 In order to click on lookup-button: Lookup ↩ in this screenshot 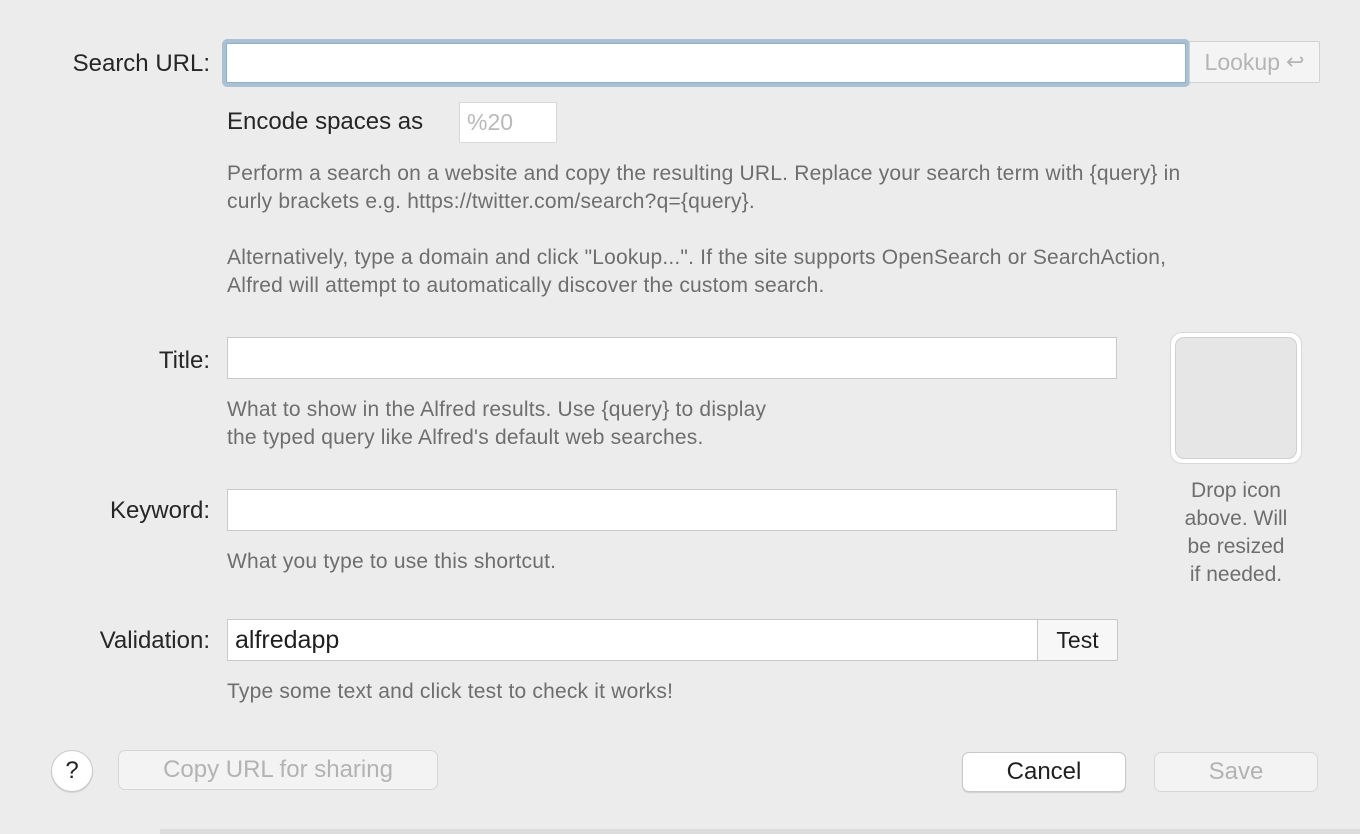, I will do `click(1254, 62)`.